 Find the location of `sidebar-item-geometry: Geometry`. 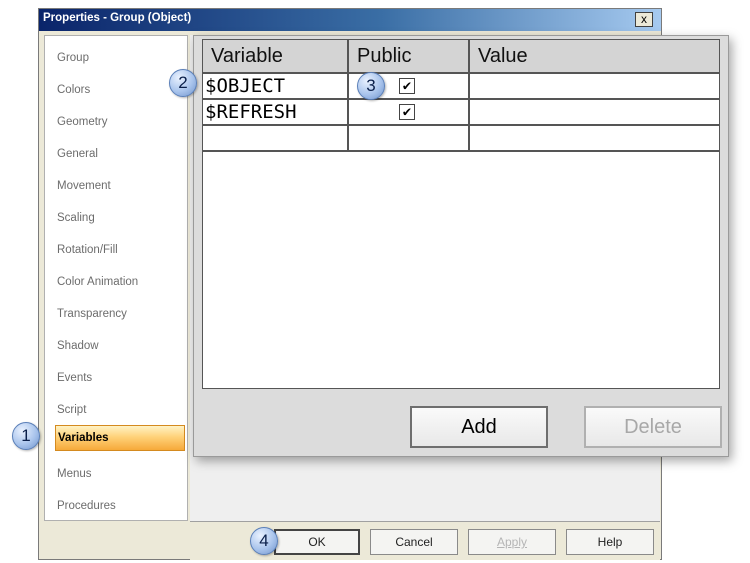

sidebar-item-geometry: Geometry is located at coordinates (82, 122).